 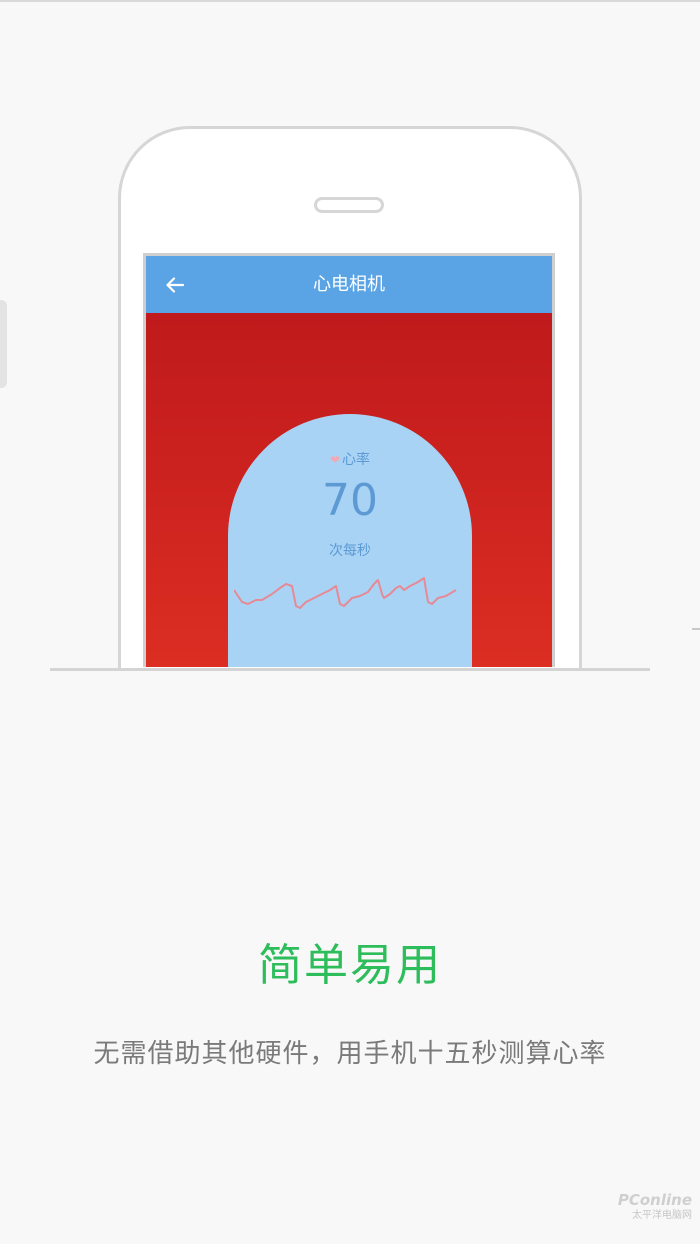 What do you see at coordinates (654, 1200) in the screenshot?
I see `watermark-brand: PConline` at bounding box center [654, 1200].